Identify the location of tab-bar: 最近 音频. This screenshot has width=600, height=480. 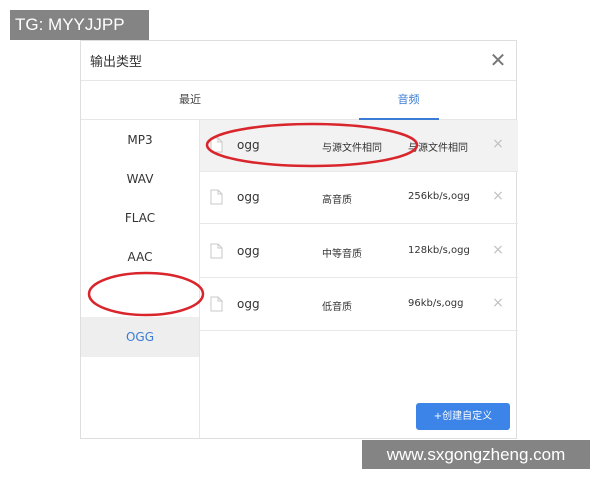
(298, 100).